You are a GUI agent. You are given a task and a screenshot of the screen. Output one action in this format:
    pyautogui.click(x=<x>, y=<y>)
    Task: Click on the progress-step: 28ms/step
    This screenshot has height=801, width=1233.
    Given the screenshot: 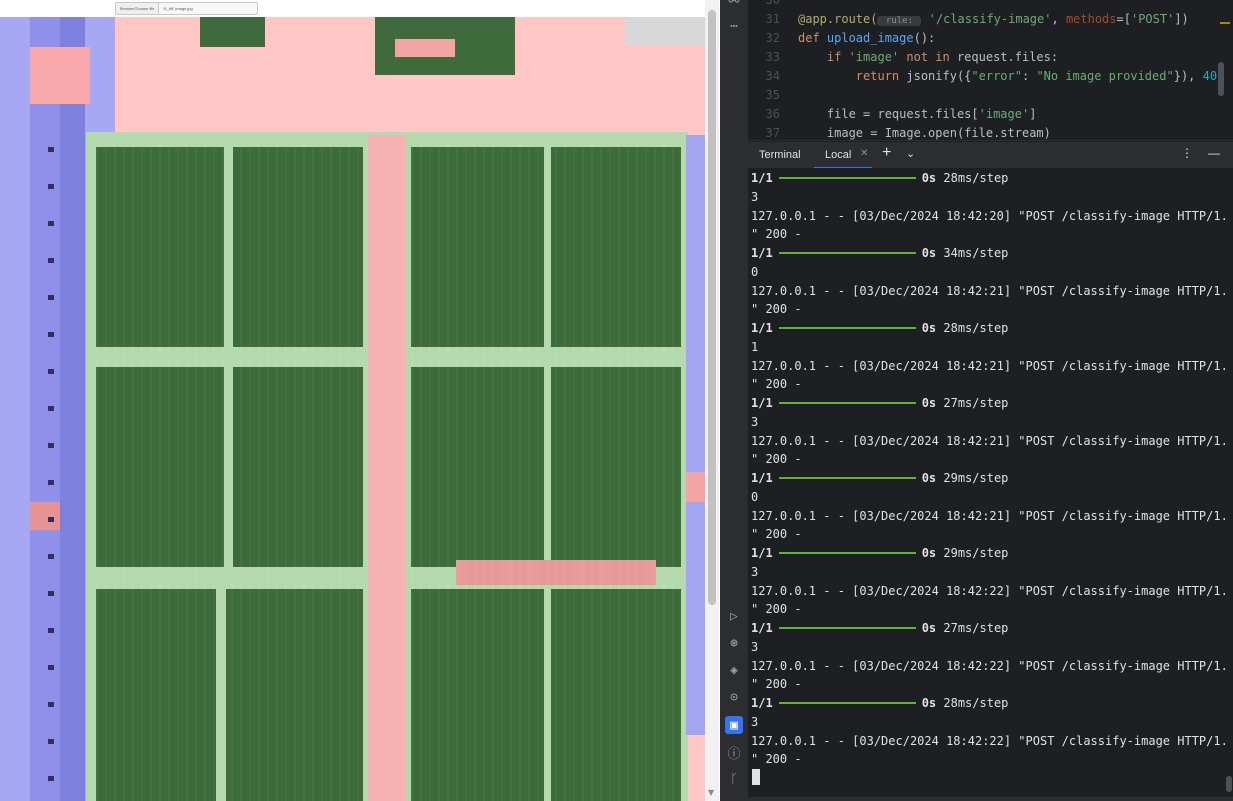 What is the action you would take?
    pyautogui.click(x=972, y=703)
    